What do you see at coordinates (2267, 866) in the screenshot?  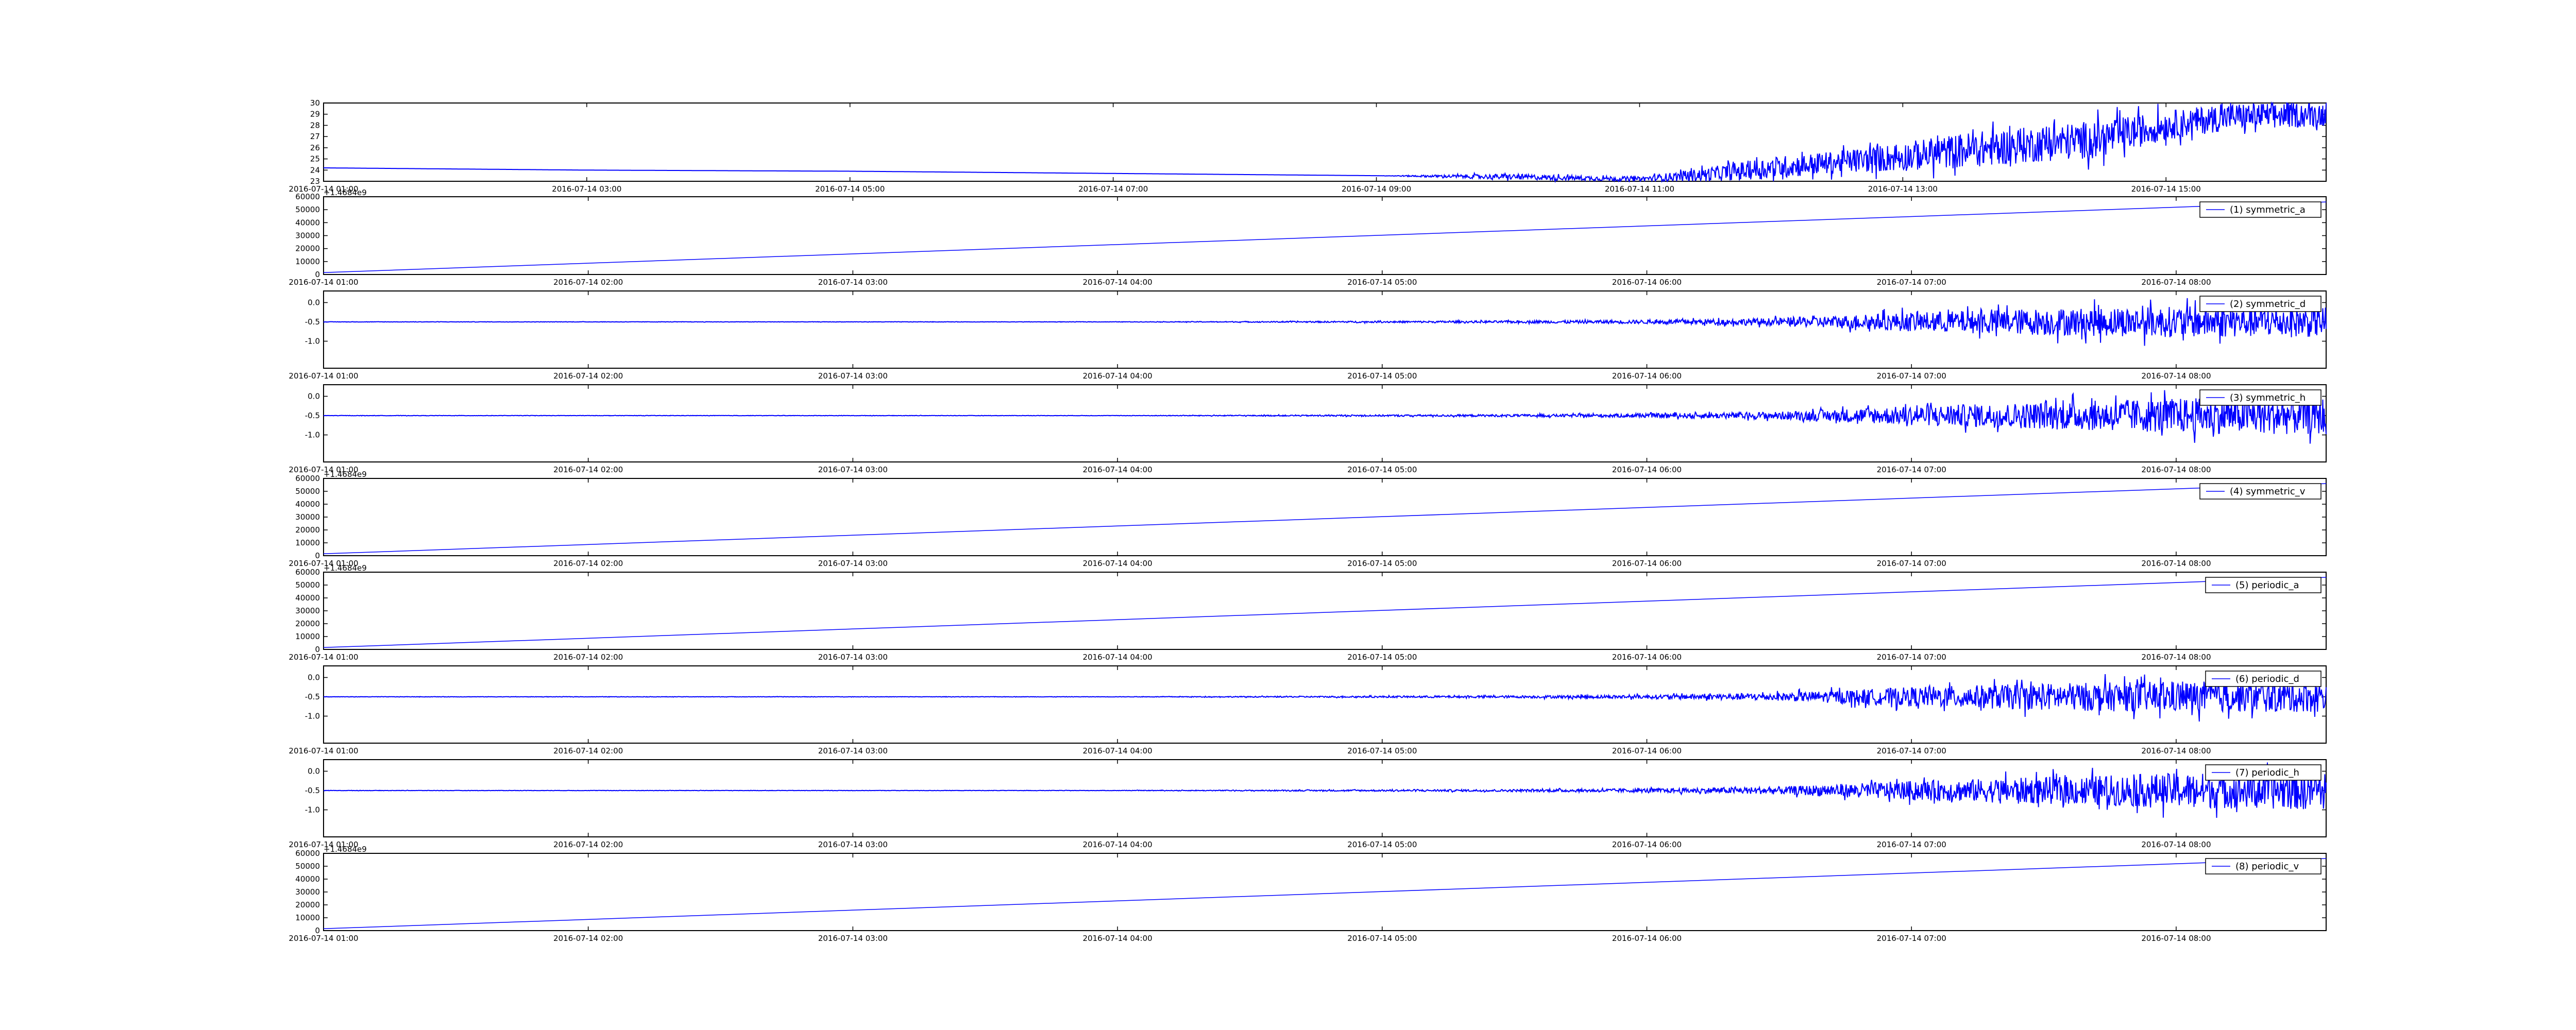 I see `legend-label: (8) periodic_v` at bounding box center [2267, 866].